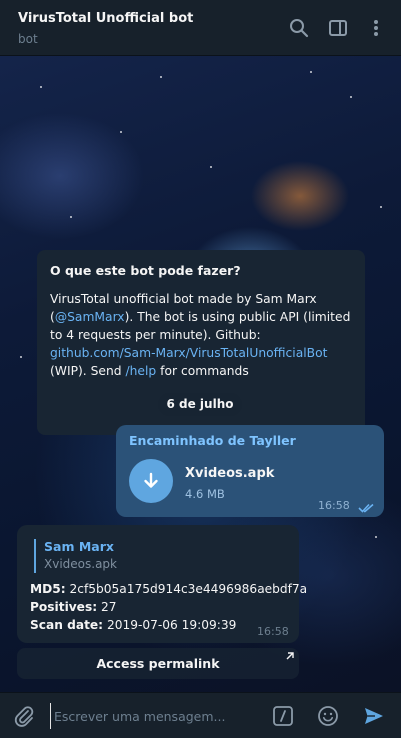 The width and height of the screenshot is (401, 738). What do you see at coordinates (48, 589) in the screenshot?
I see `md5-label: MD5:` at bounding box center [48, 589].